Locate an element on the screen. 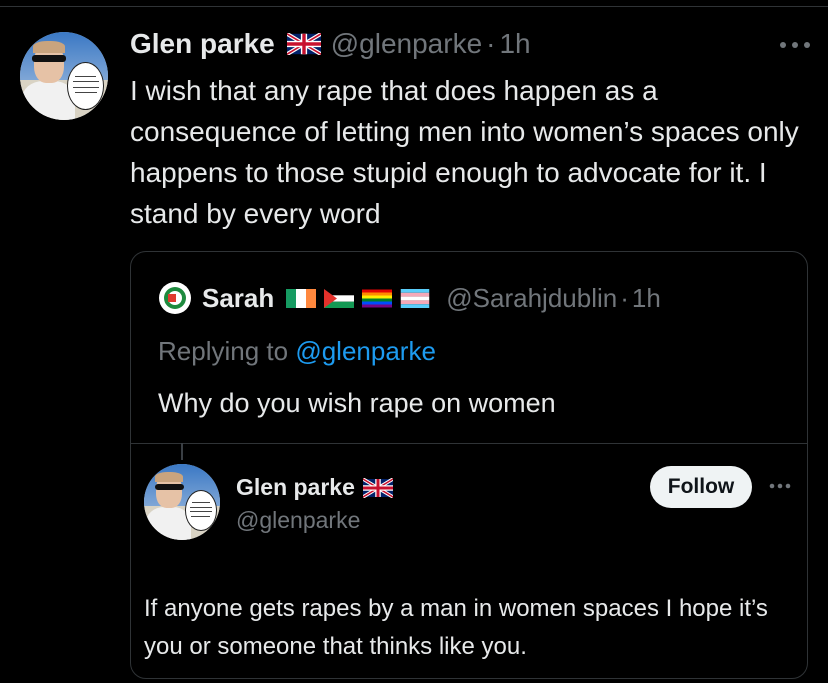  embedded-avatar is located at coordinates (182, 502).